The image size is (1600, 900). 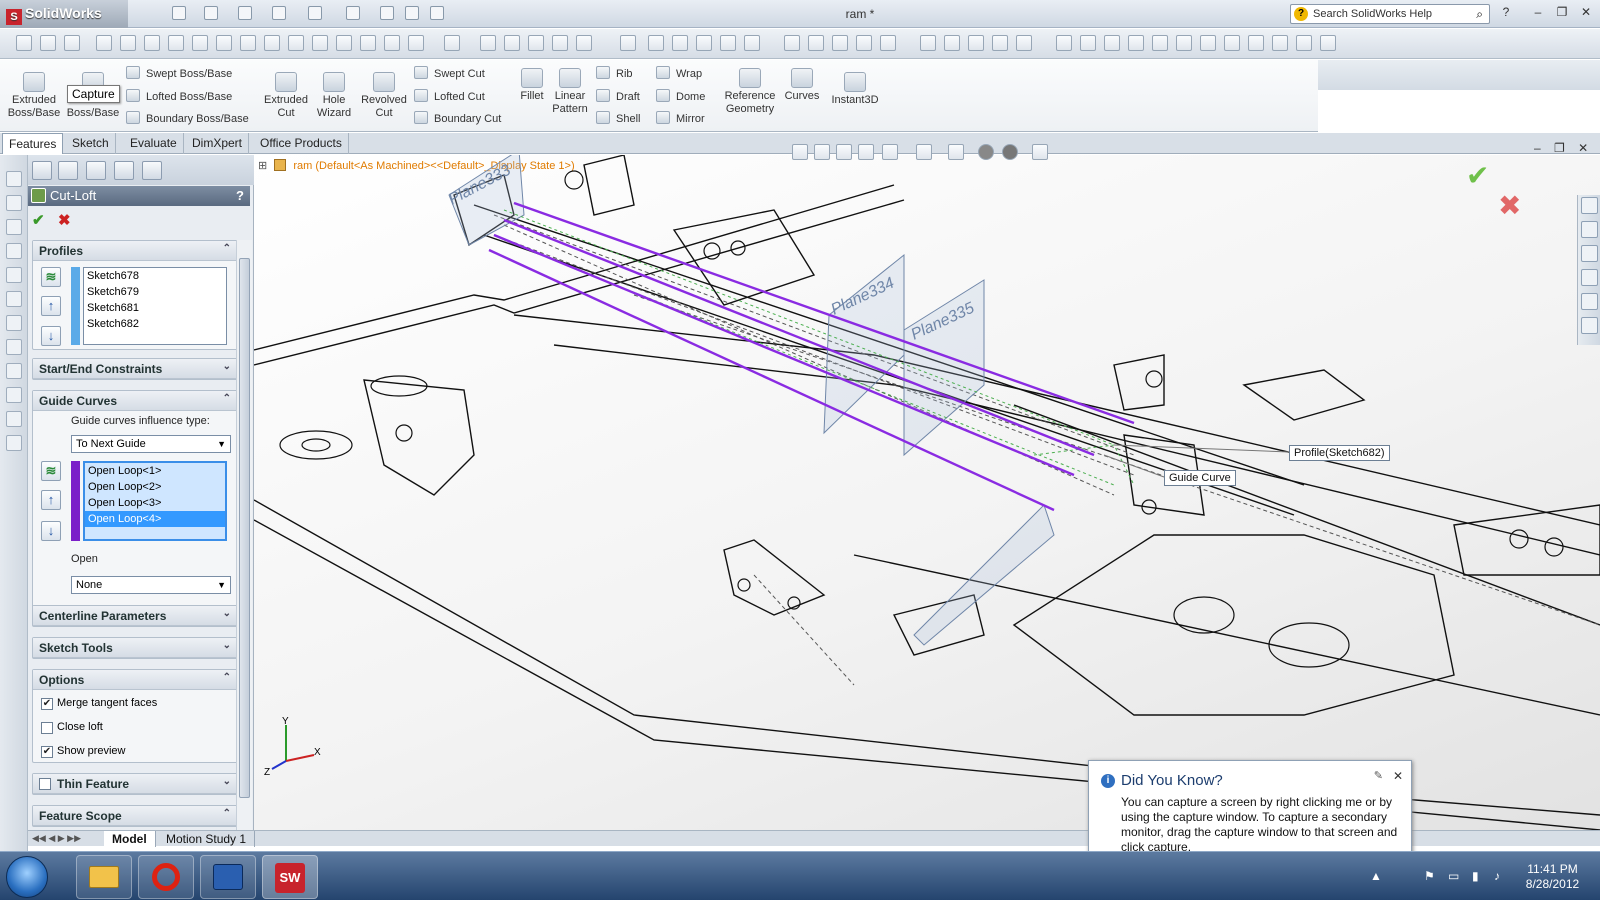 I want to click on settings-icon: ✎, so click(x=1378, y=775).